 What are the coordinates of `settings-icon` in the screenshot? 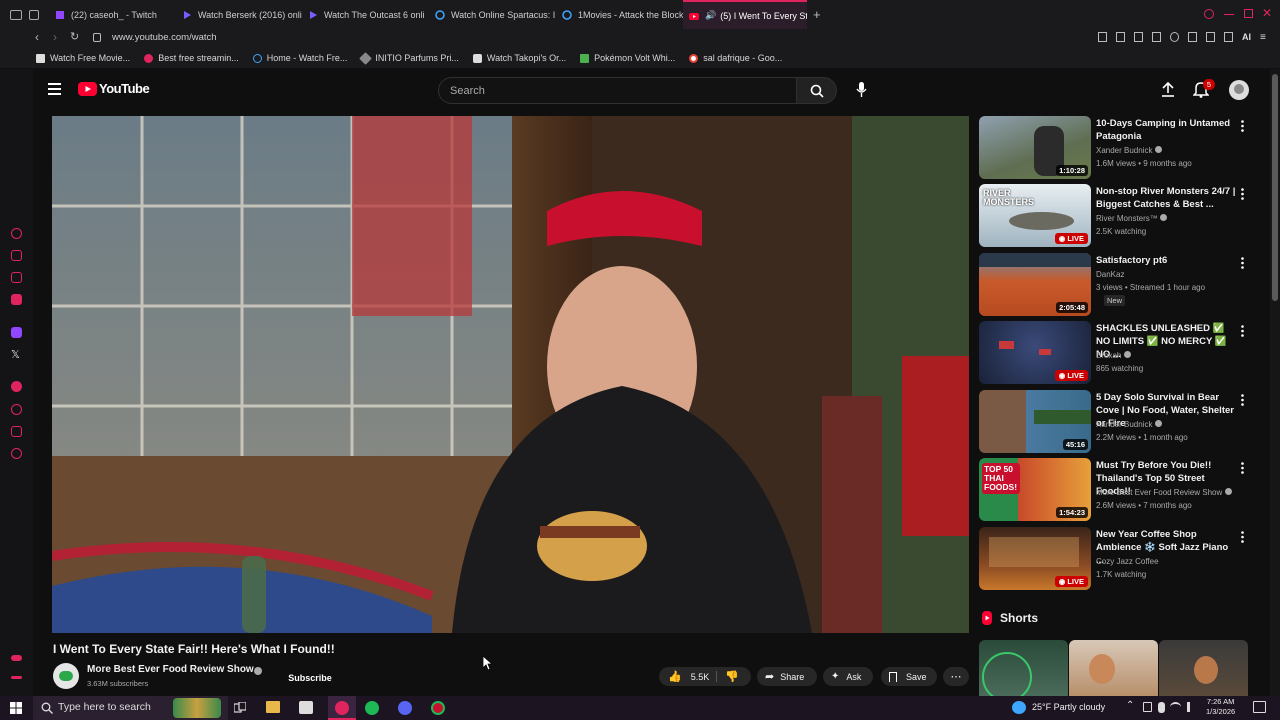 It's located at (16, 453).